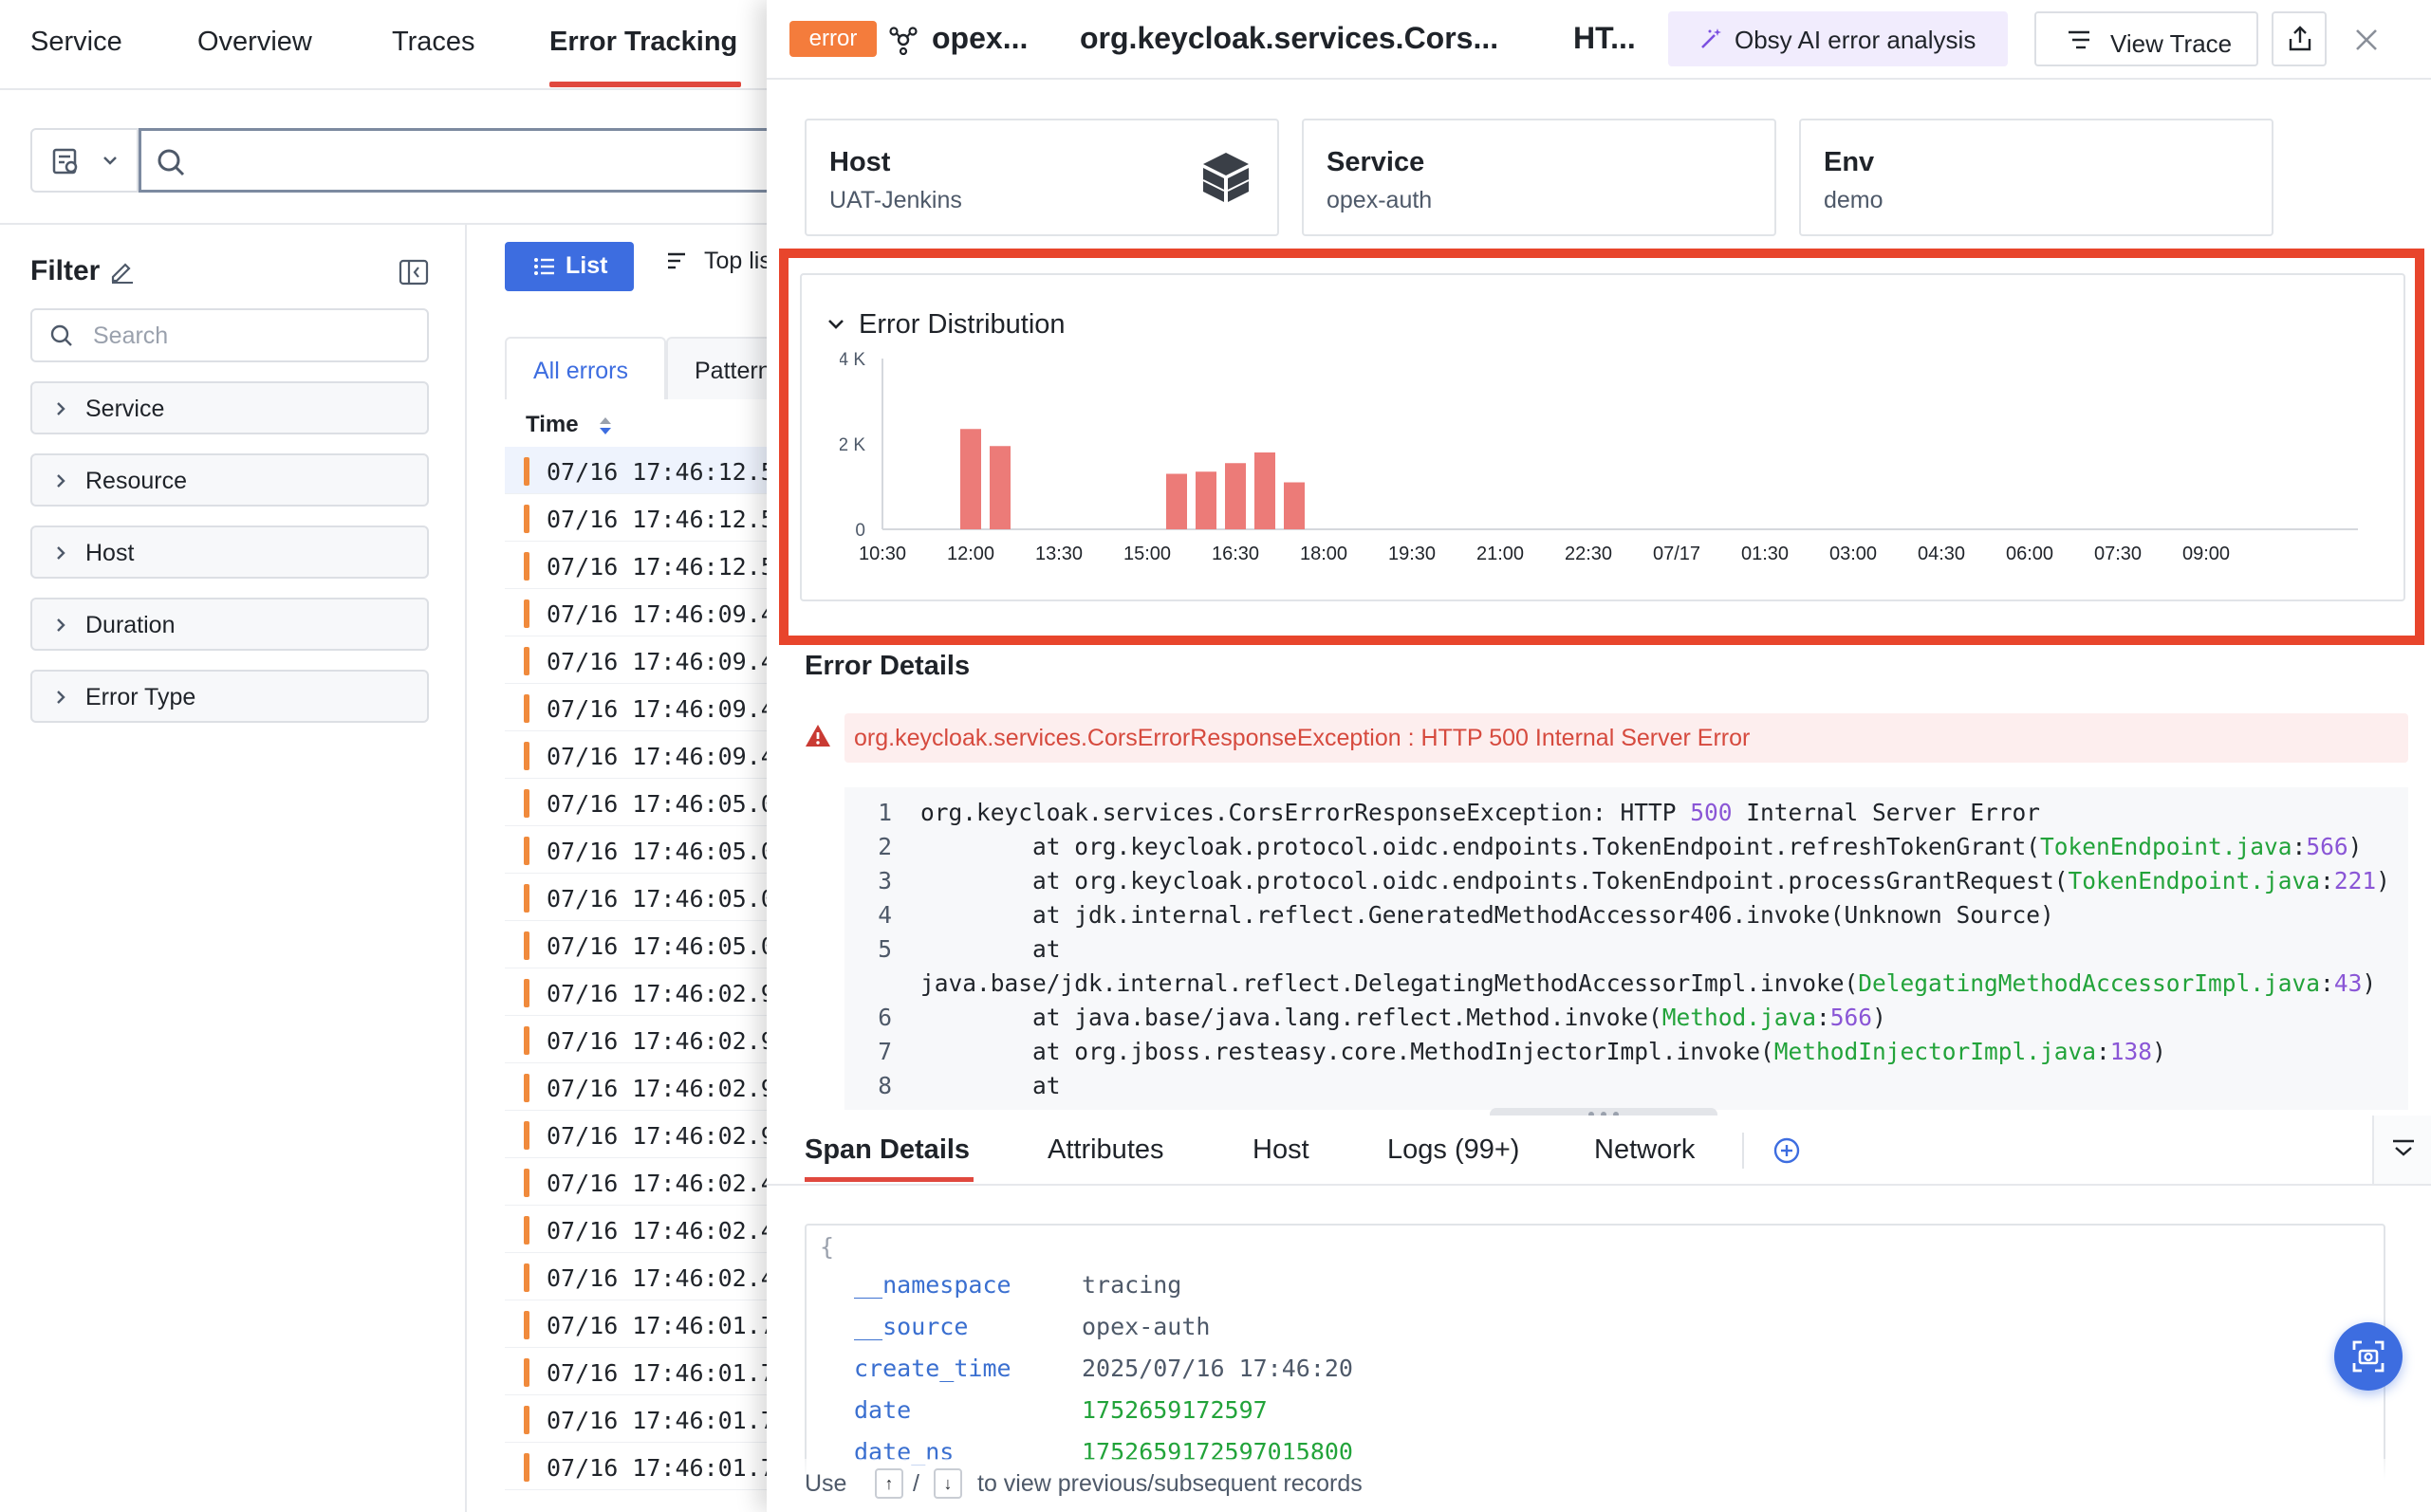 The image size is (2431, 1512). Describe the element at coordinates (1786, 1150) in the screenshot. I see `add-tab-icon` at that location.